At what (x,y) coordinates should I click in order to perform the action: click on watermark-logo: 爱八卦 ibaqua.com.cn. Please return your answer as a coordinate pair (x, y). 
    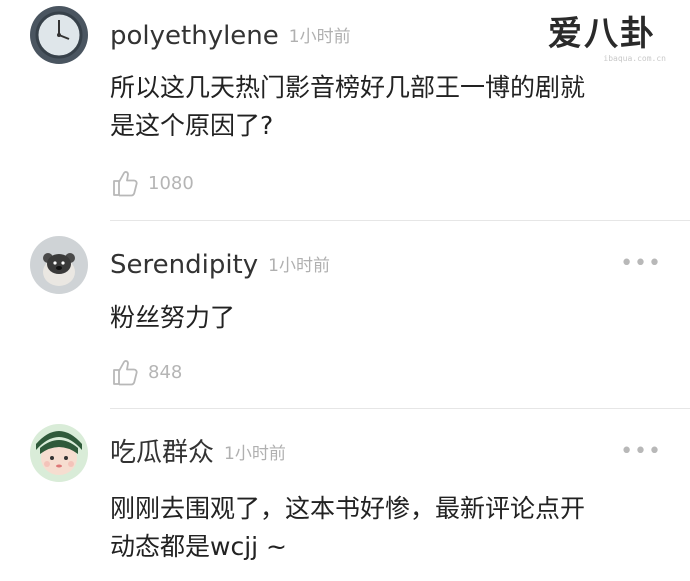
    Looking at the image, I should click on (607, 43).